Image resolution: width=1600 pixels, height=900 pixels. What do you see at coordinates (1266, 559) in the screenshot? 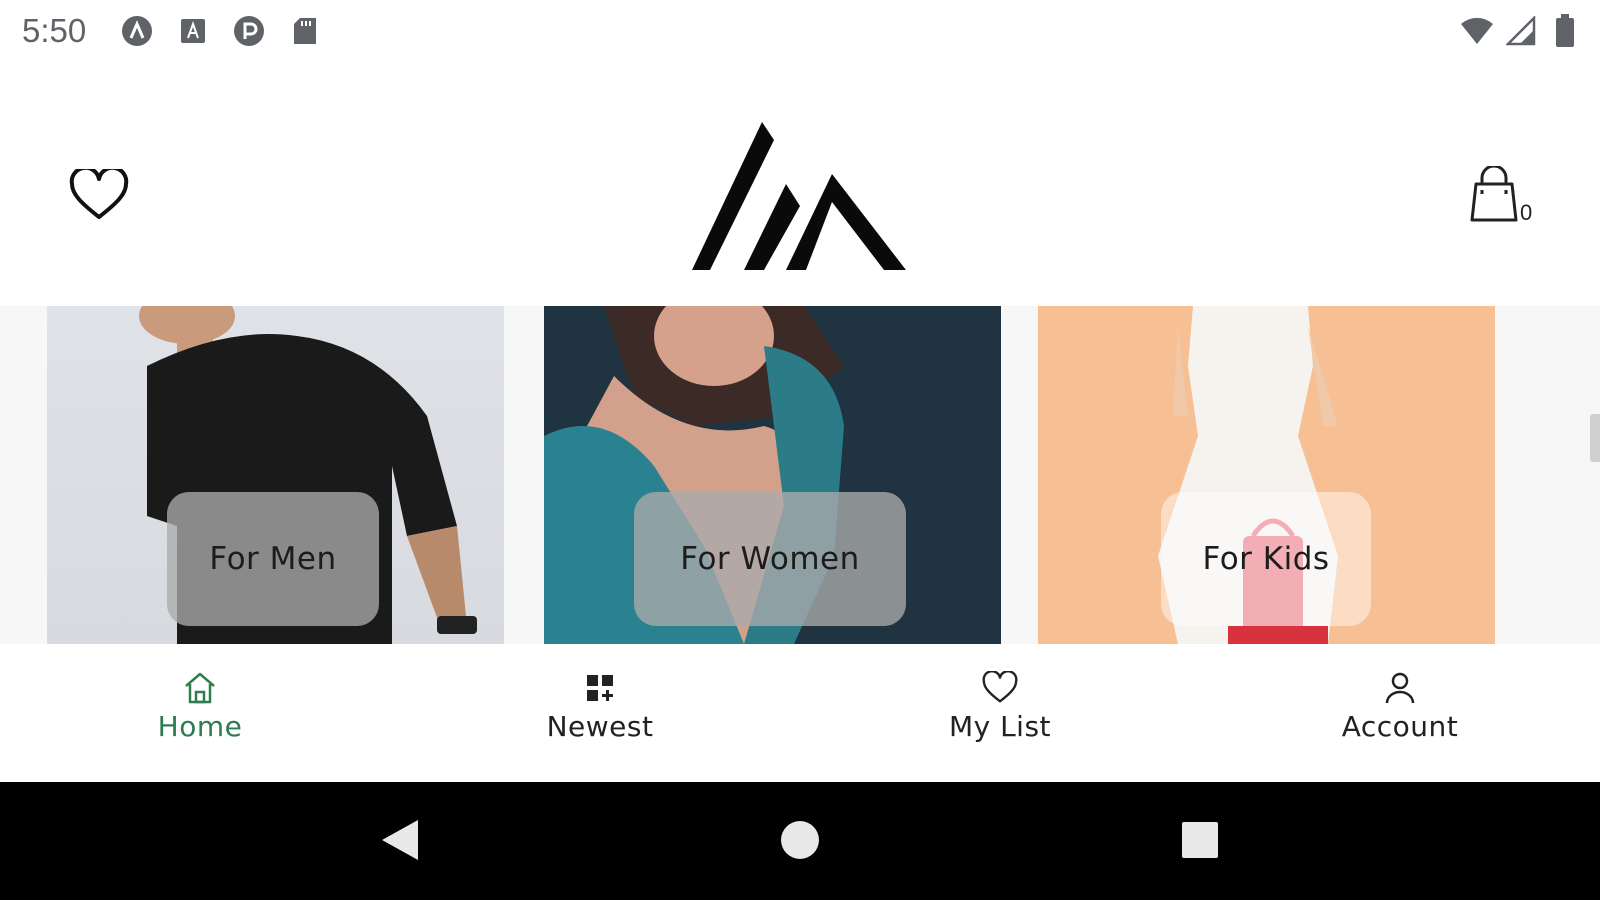
I see `category-label-kids: For Kids` at bounding box center [1266, 559].